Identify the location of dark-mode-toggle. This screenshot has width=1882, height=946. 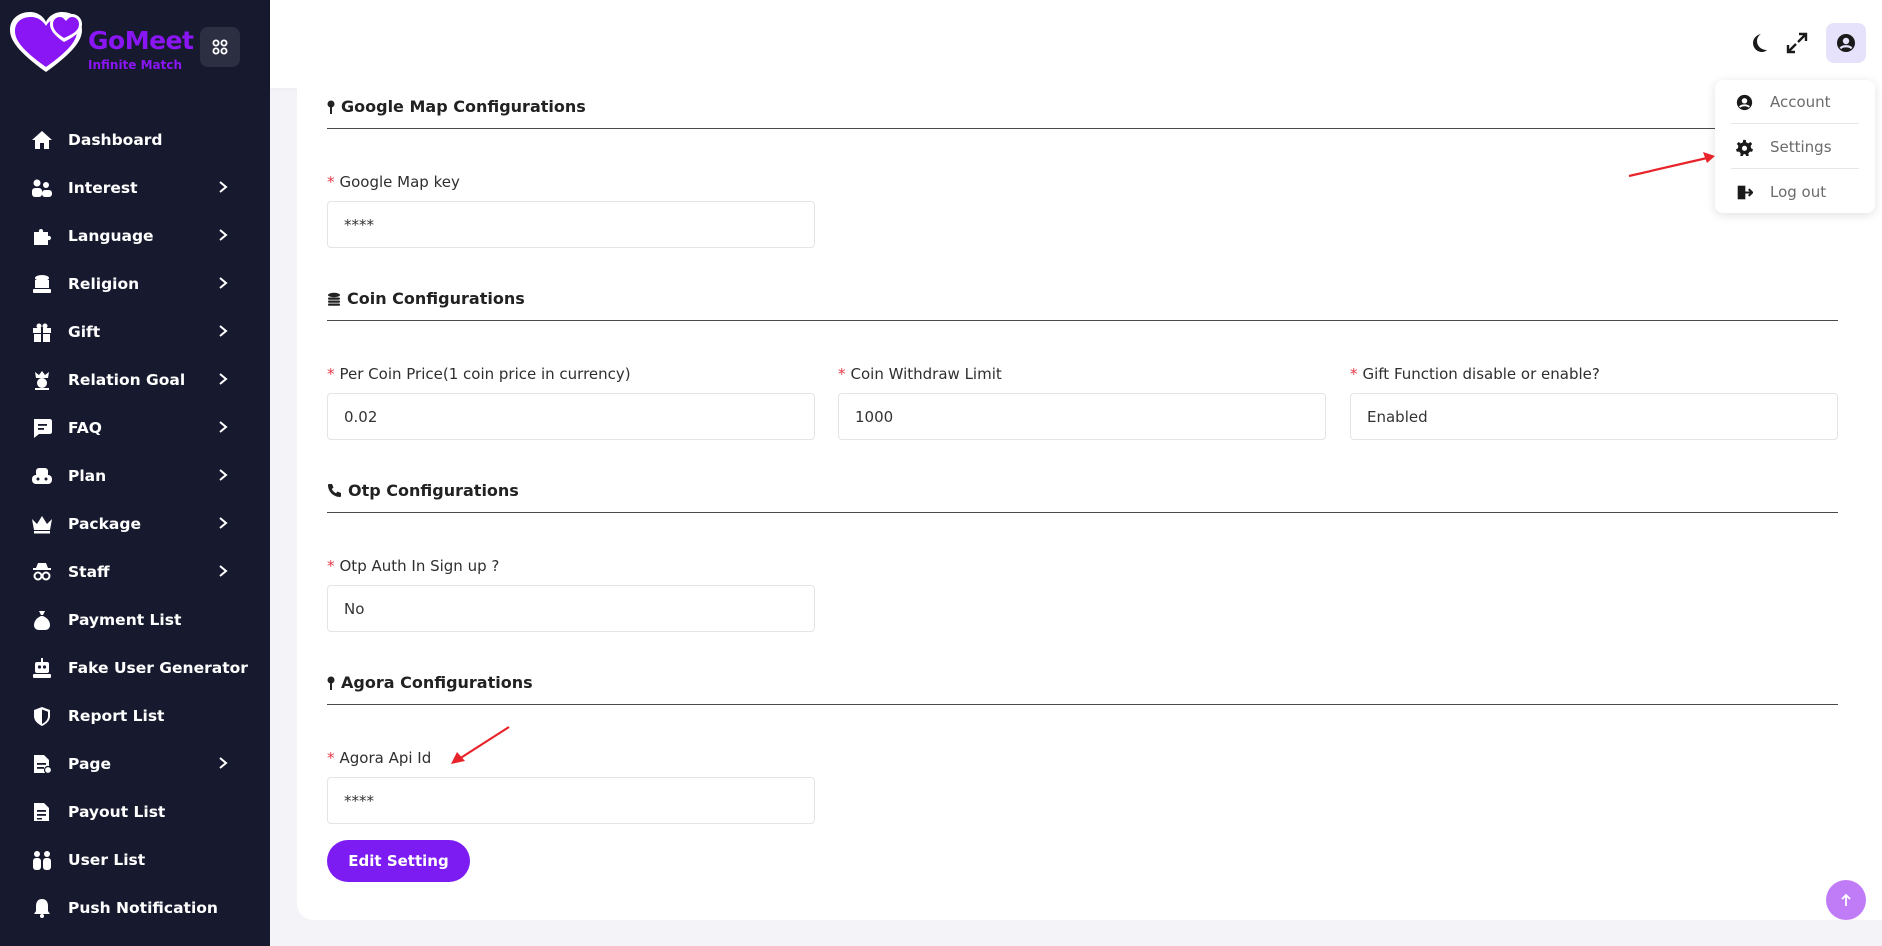
(1758, 43).